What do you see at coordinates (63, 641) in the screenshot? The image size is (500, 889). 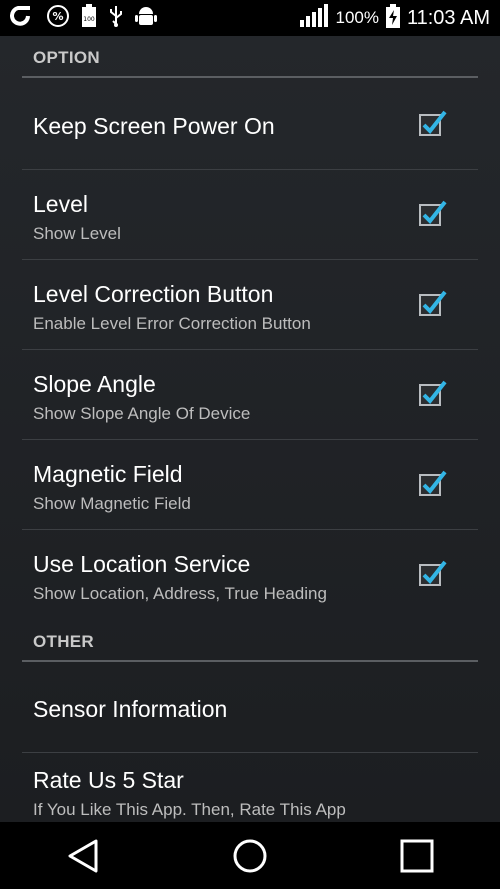 I see `section-header-other: OTHER` at bounding box center [63, 641].